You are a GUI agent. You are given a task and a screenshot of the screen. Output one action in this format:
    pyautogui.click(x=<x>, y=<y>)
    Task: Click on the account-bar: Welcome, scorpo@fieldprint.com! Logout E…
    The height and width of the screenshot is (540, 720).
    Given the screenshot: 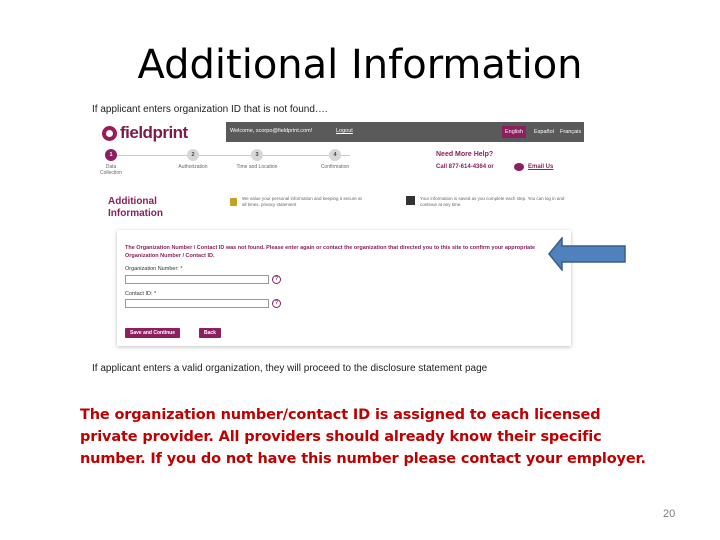 What is the action you would take?
    pyautogui.click(x=405, y=132)
    